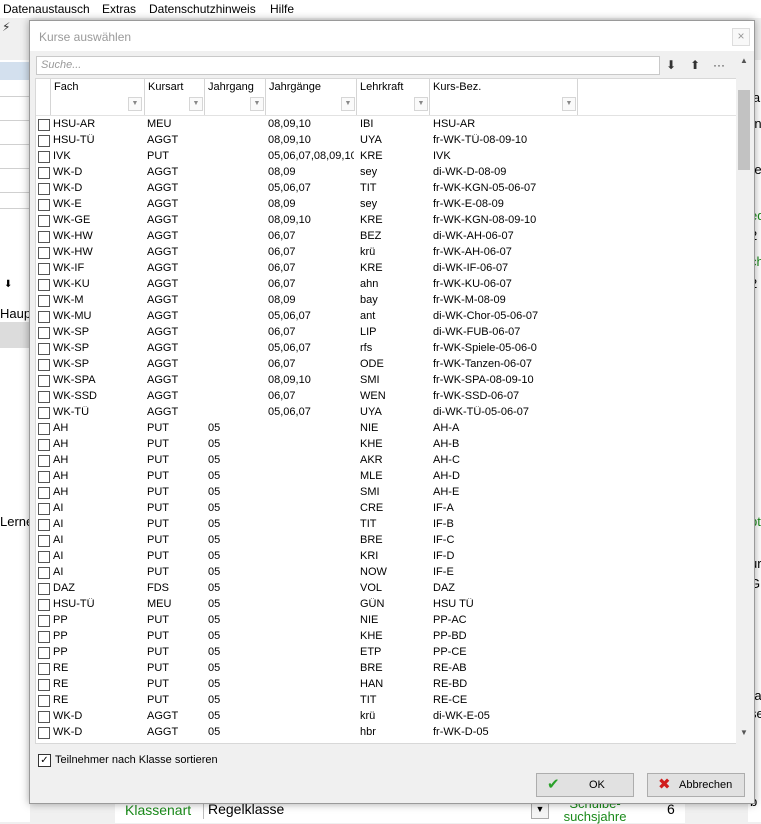 The image size is (761, 824). Describe the element at coordinates (386, 525) in the screenshot. I see `table-row: AI PUT 05 TIT IF-B` at that location.